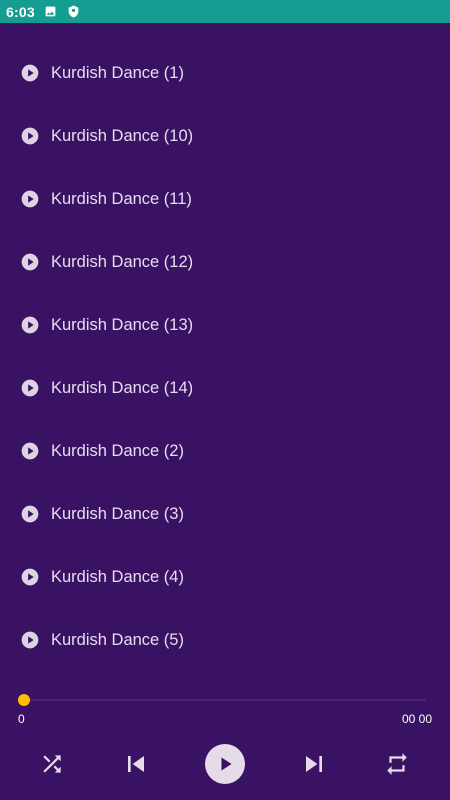  What do you see at coordinates (74, 12) in the screenshot?
I see `shield-icon` at bounding box center [74, 12].